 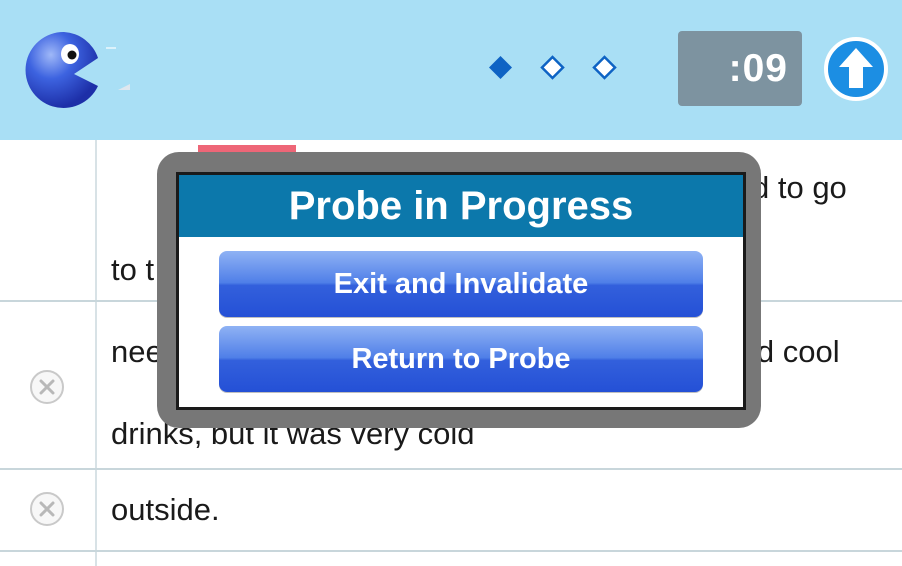 What do you see at coordinates (461, 359) in the screenshot?
I see `return-to-probe-button: Return to Probe` at bounding box center [461, 359].